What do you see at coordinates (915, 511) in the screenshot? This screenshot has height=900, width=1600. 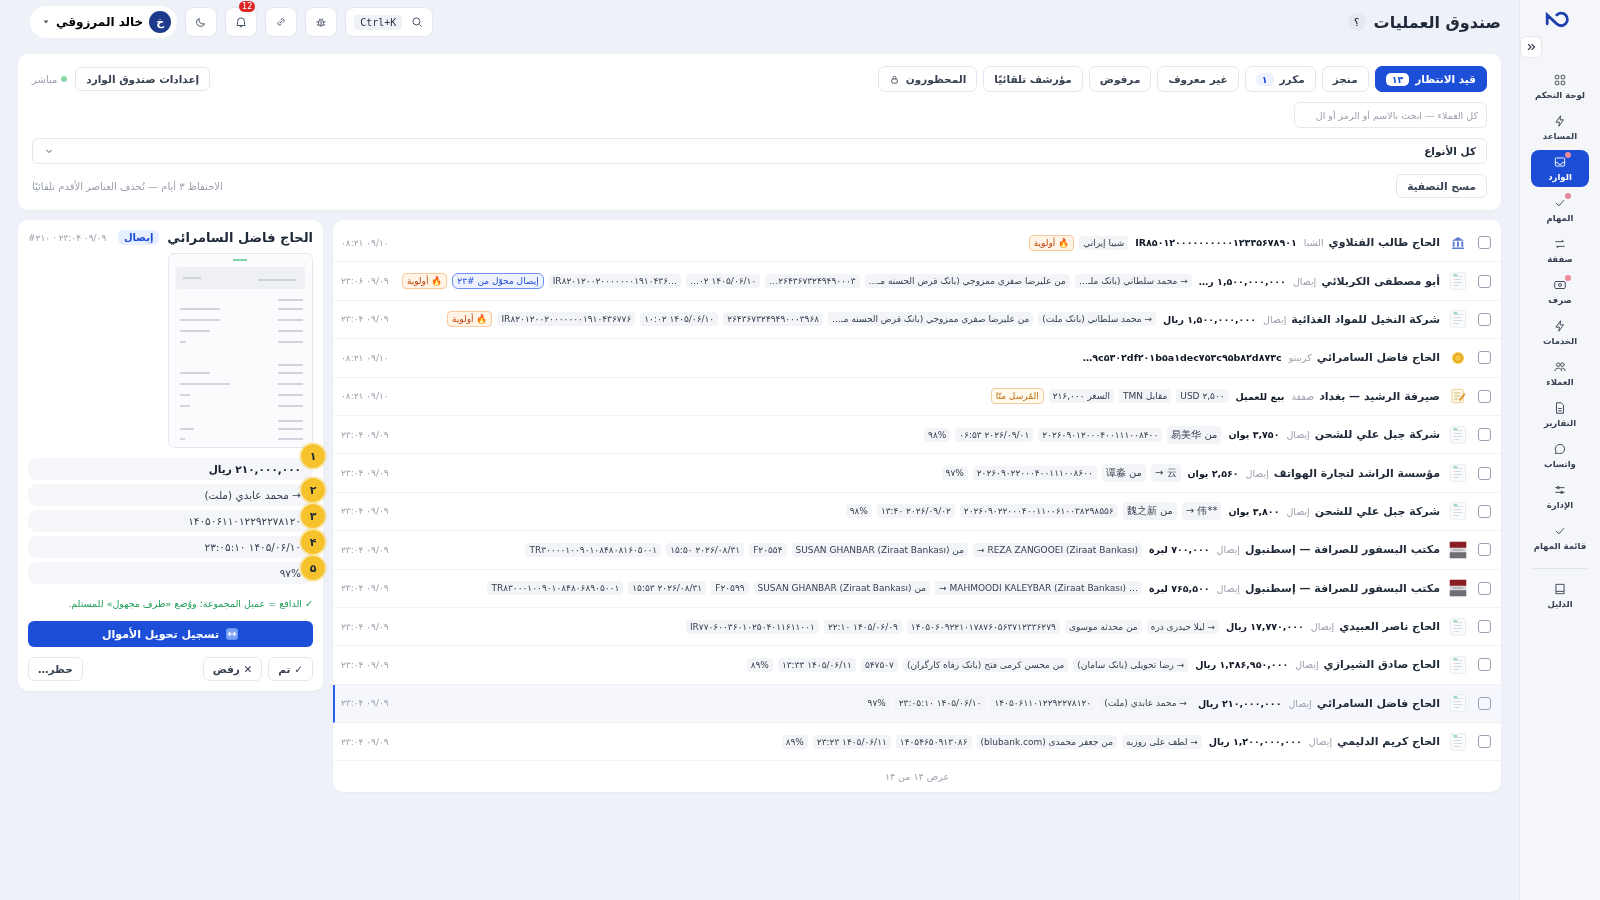 I see `detail-chip: ۱۳:۴۰ ۲۰۲۶/۰۹/۰۲` at bounding box center [915, 511].